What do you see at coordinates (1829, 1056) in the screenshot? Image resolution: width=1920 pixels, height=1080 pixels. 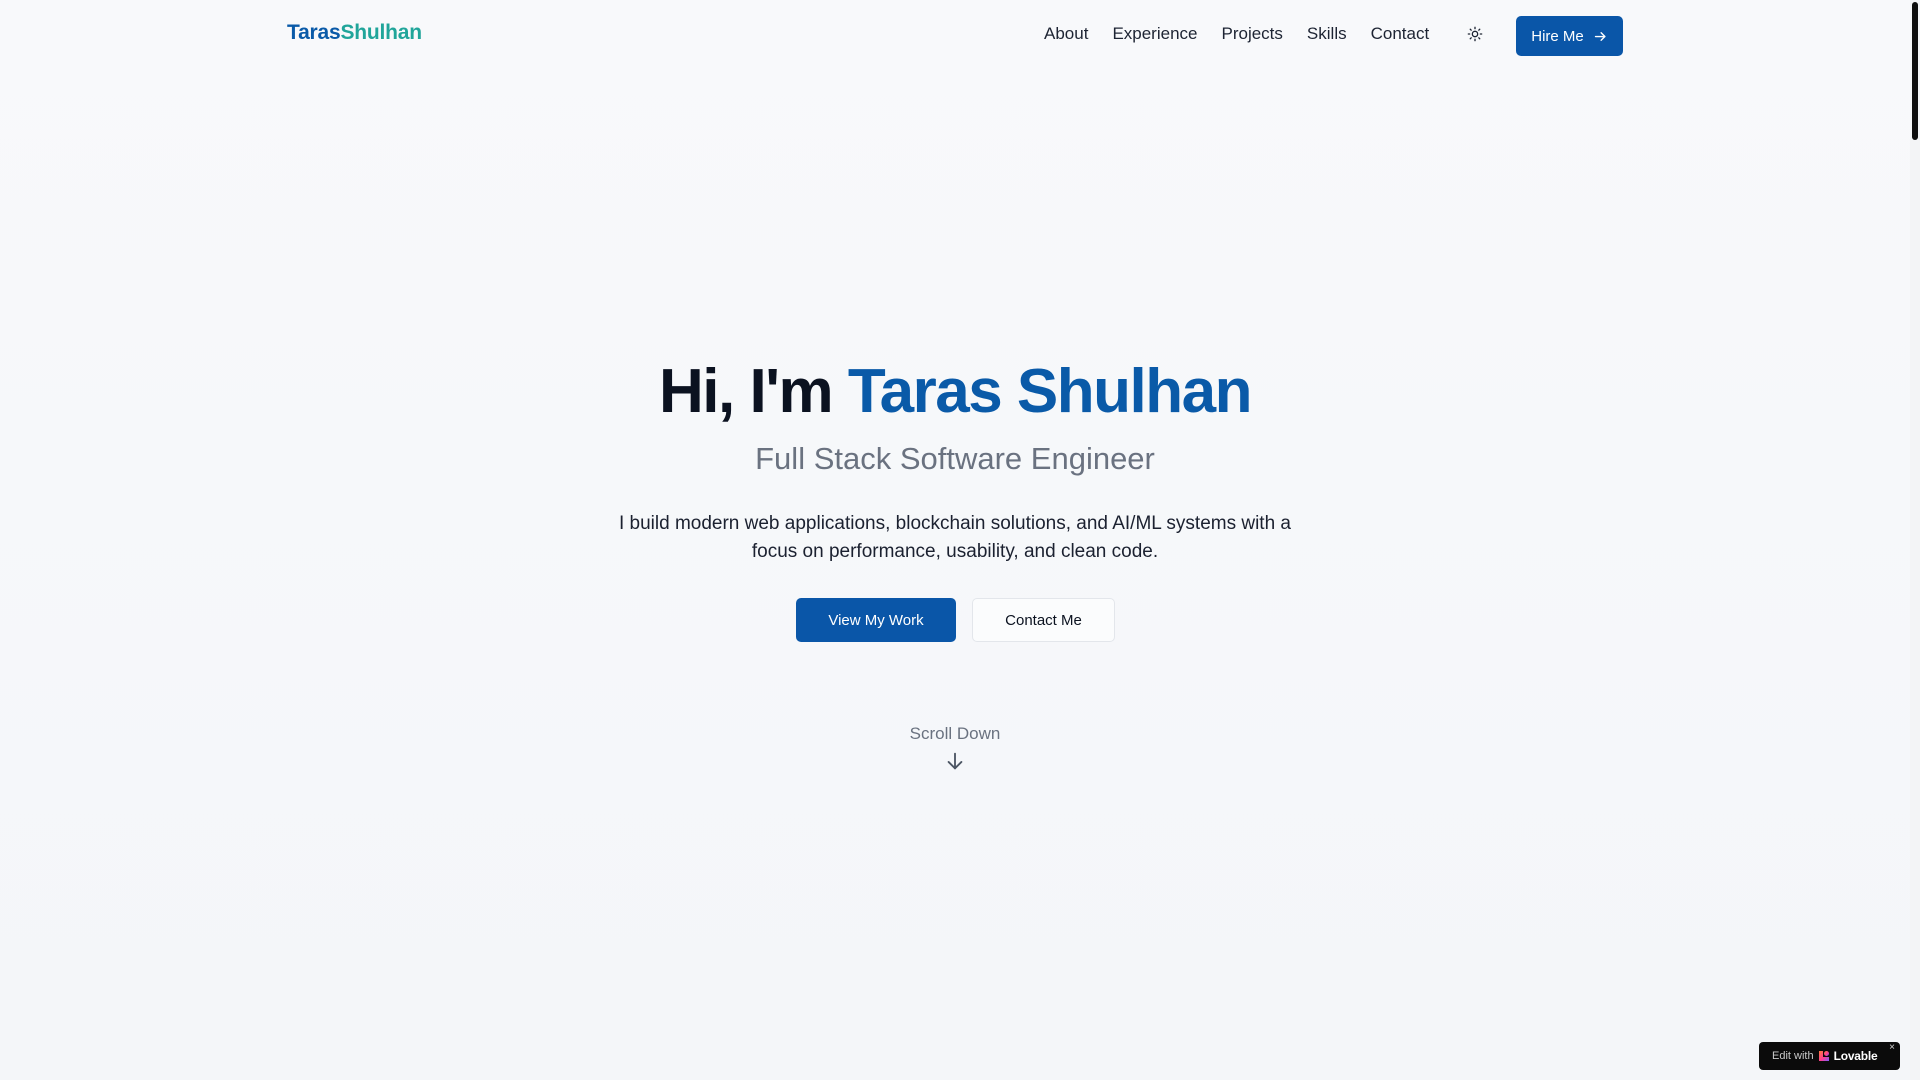 I see `edit-with-lovable-badge: Edit with Lovable ×` at bounding box center [1829, 1056].